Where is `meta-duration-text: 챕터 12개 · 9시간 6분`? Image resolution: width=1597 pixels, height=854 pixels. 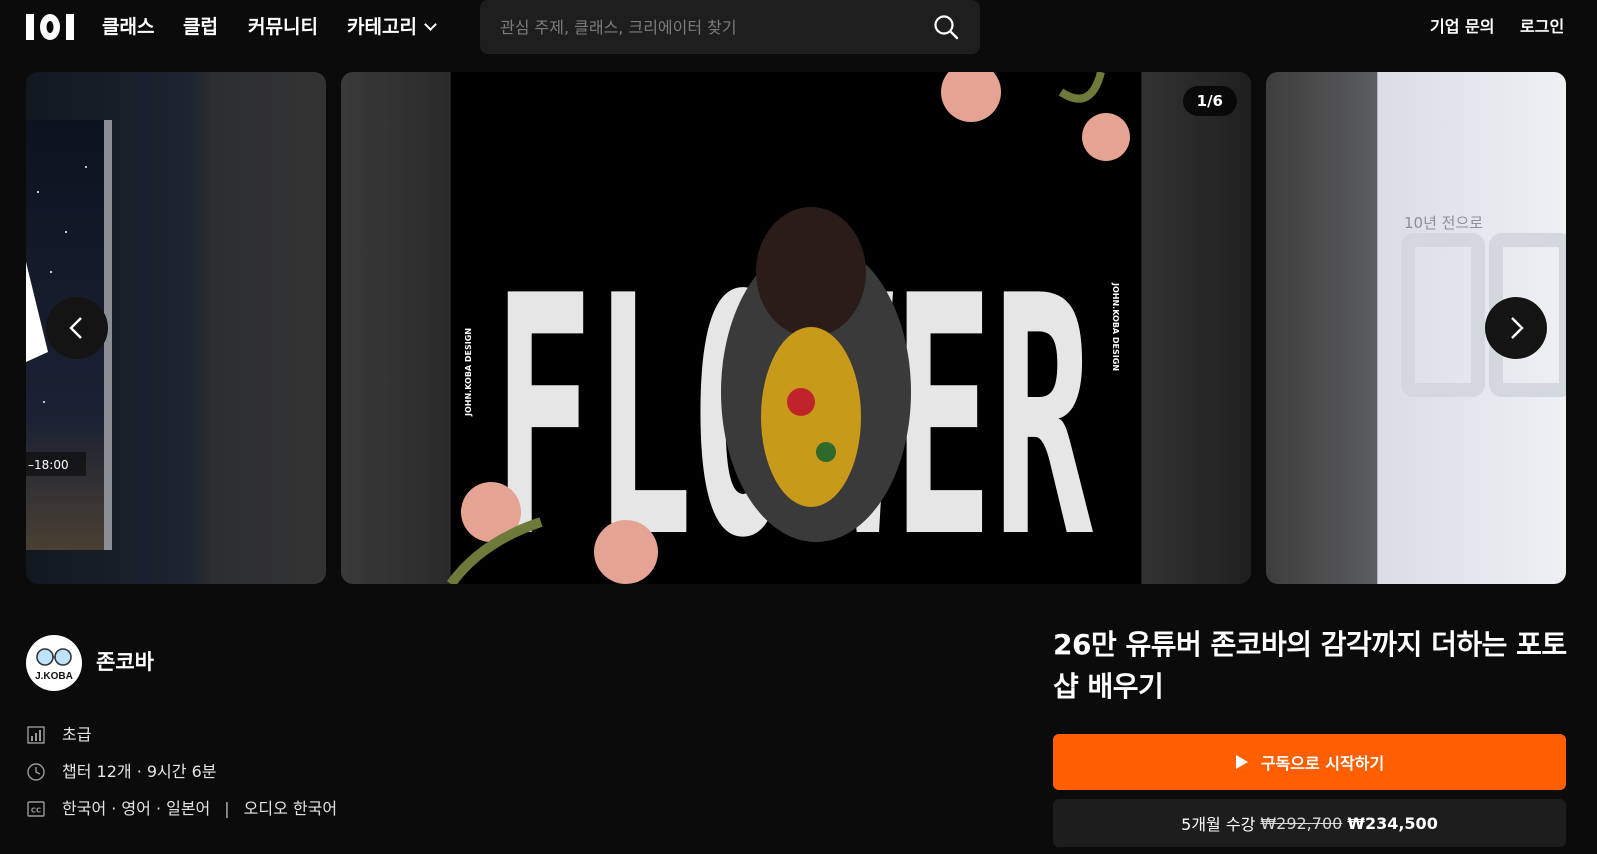
meta-duration-text: 챕터 12개 · 9시간 6분 is located at coordinates (139, 771).